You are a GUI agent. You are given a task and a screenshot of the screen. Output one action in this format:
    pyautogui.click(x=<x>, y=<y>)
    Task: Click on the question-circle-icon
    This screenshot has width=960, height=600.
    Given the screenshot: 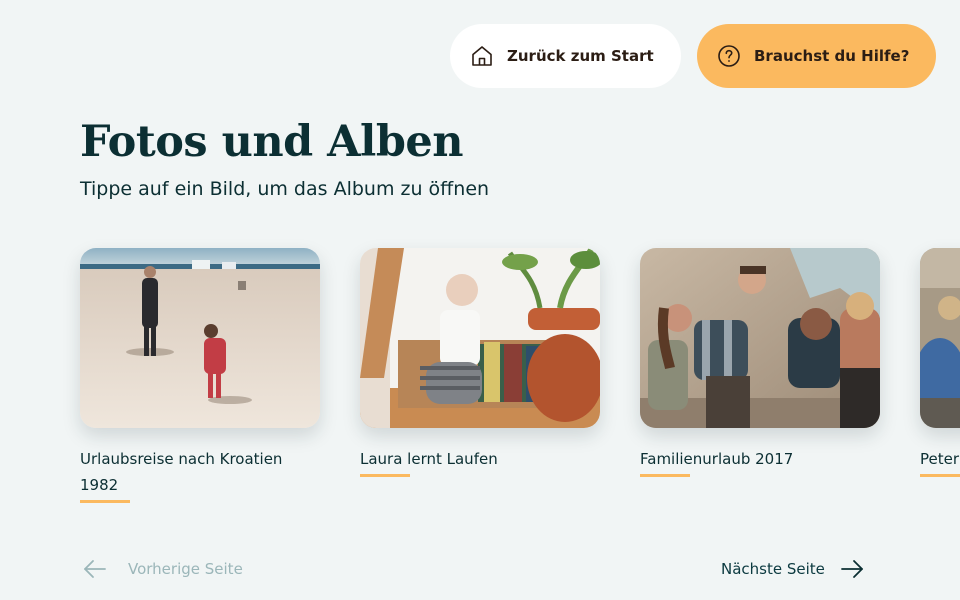 What is the action you would take?
    pyautogui.click(x=729, y=56)
    